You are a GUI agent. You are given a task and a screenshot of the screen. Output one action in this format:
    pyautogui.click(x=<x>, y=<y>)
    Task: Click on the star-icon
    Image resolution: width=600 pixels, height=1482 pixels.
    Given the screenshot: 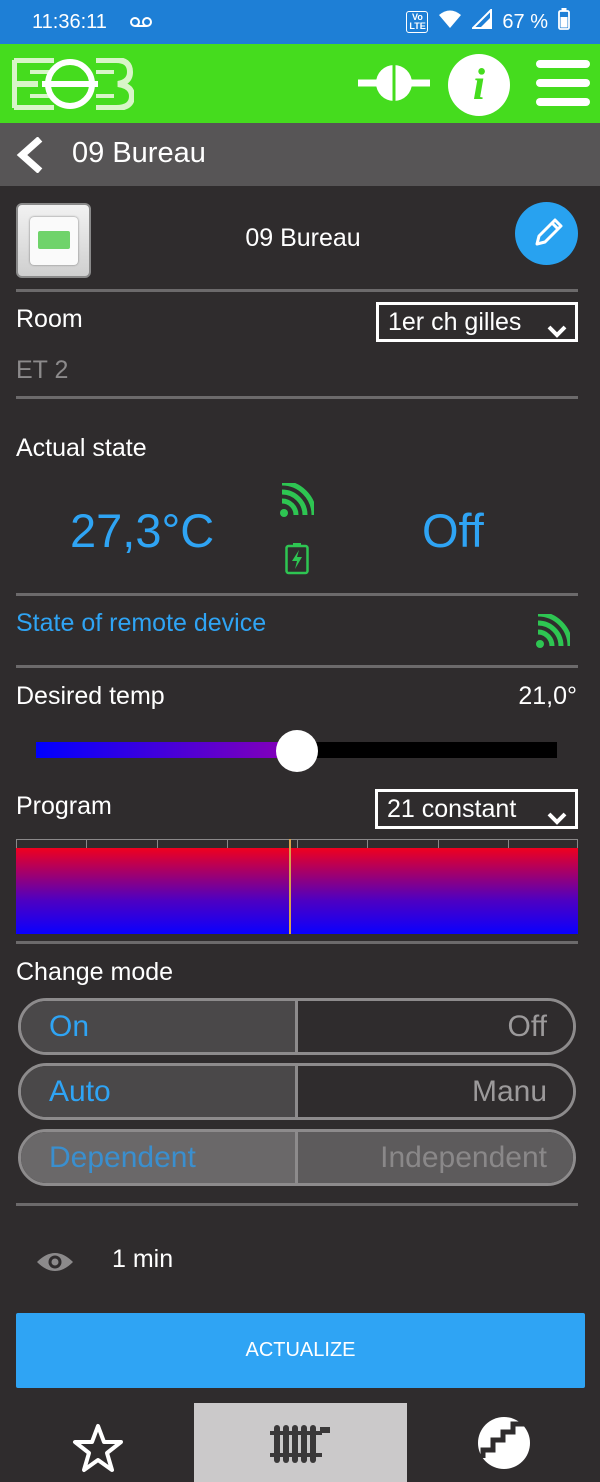 What is the action you would take?
    pyautogui.click(x=98, y=1450)
    